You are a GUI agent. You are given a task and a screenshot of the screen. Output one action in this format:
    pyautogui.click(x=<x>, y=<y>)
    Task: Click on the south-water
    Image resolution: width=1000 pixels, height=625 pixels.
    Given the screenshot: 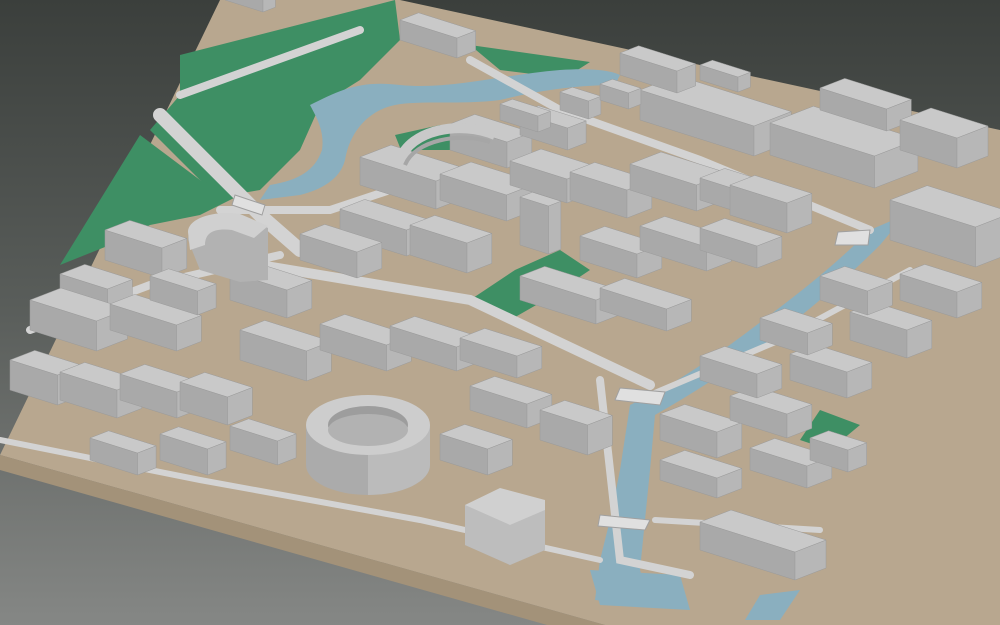 What is the action you would take?
    pyautogui.click(x=640, y=590)
    